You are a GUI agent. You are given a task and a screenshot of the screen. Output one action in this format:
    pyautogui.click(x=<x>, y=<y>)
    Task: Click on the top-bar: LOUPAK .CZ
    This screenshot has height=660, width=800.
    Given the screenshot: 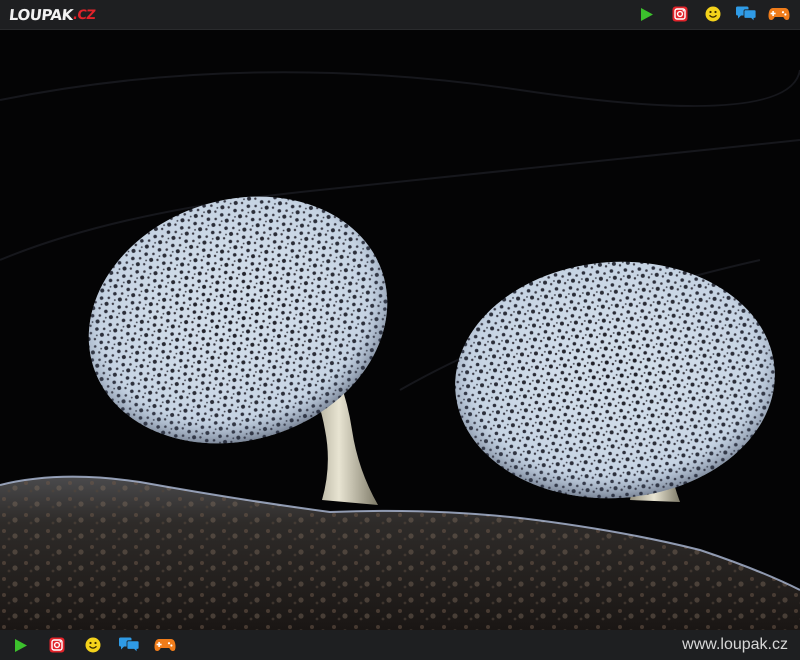 What is the action you would take?
    pyautogui.click(x=400, y=15)
    